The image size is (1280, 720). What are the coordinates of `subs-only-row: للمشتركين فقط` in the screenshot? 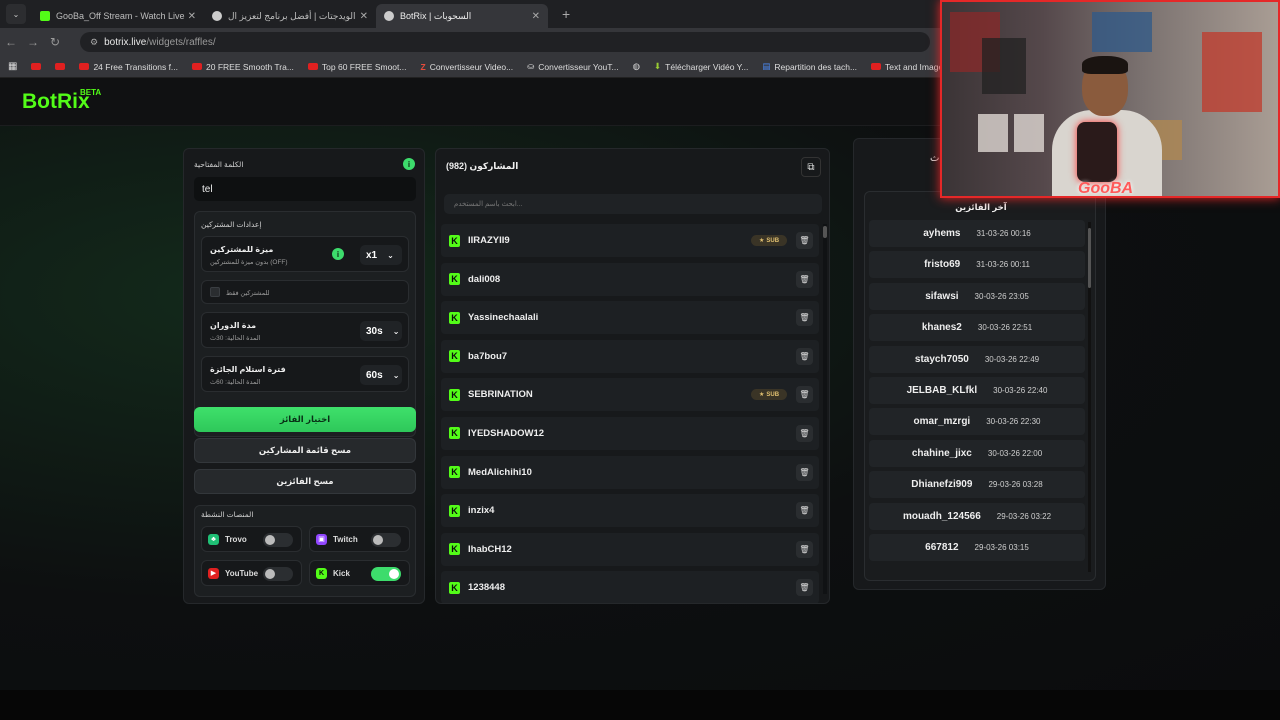 It's located at (305, 292).